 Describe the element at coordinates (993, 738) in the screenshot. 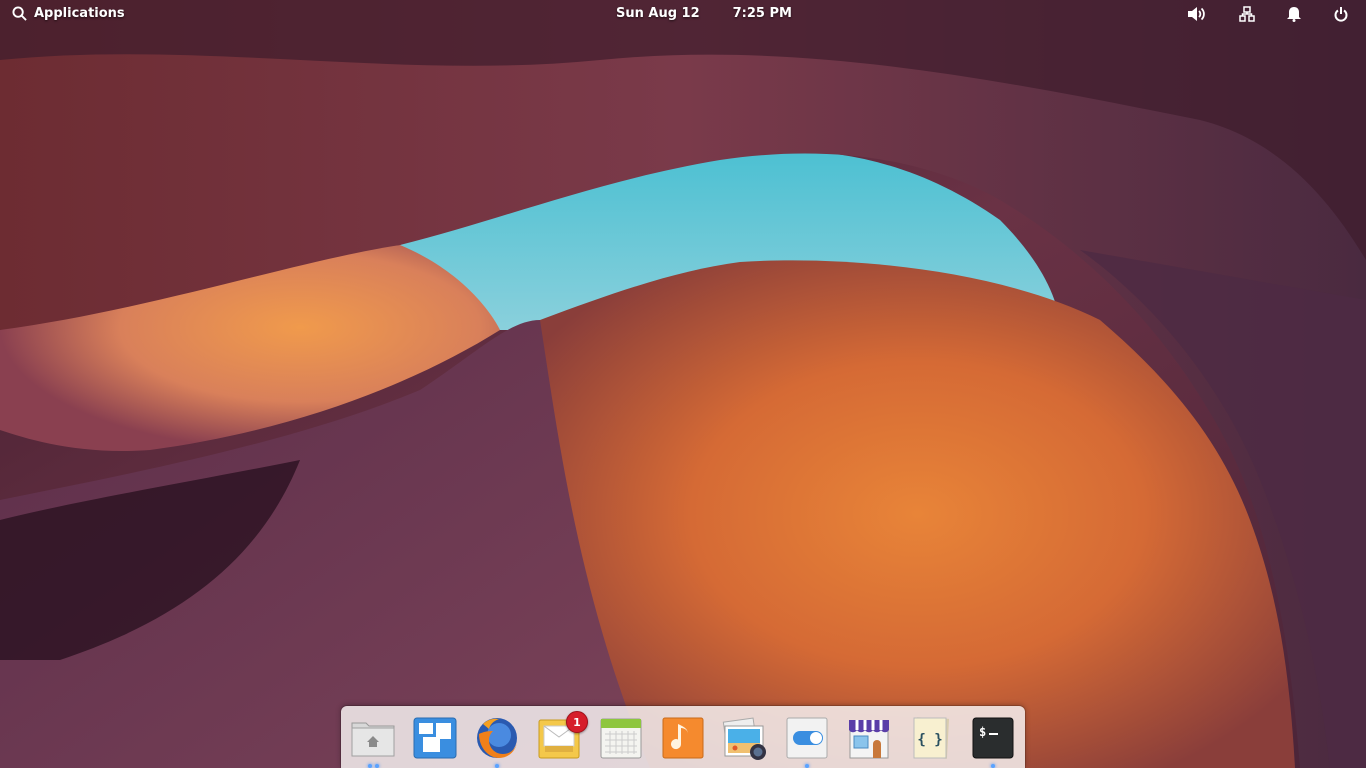

I see `terminal-icon: $` at that location.